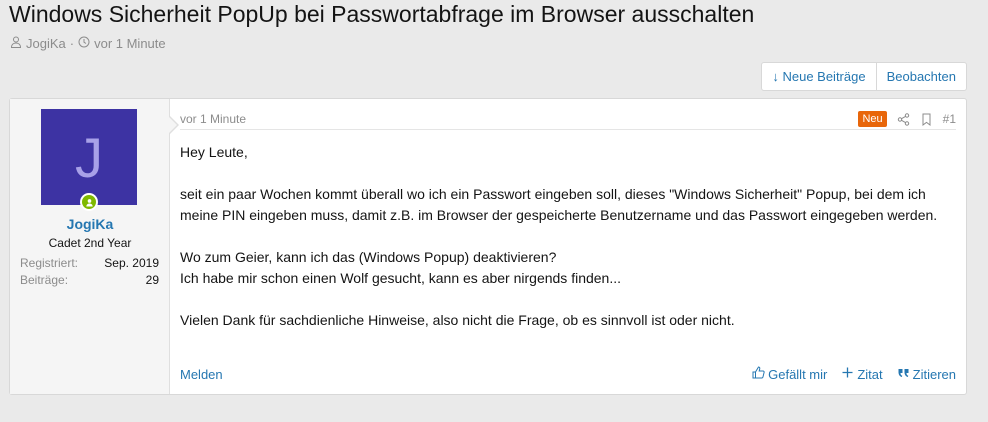 The width and height of the screenshot is (988, 422). What do you see at coordinates (798, 374) in the screenshot?
I see `like-label: Gefällt mir` at bounding box center [798, 374].